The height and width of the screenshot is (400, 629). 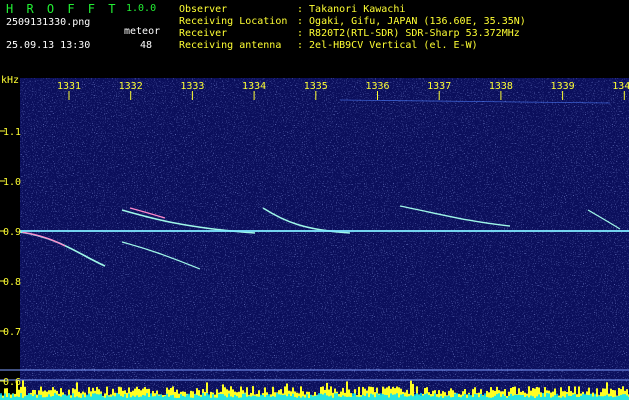 I want to click on y-tick-label: 0.9, so click(x=12, y=232).